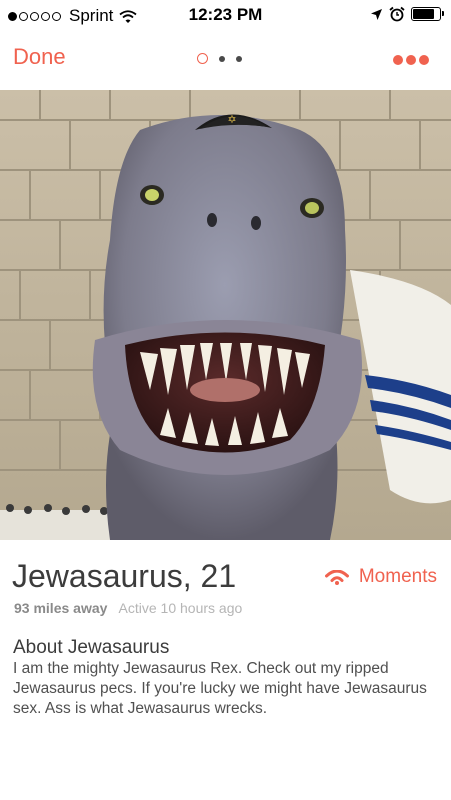 This screenshot has height=800, width=451. I want to click on moments-icon, so click(336, 577).